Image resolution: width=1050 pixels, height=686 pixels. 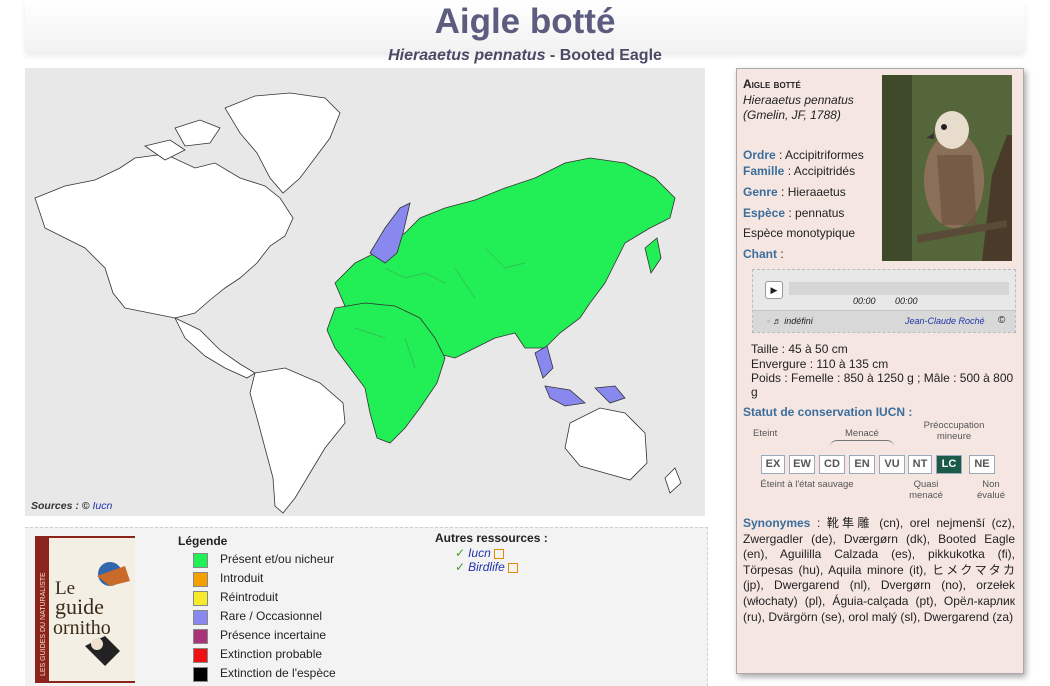 What do you see at coordinates (813, 192) in the screenshot?
I see `genre-value: : Hieraaetus` at bounding box center [813, 192].